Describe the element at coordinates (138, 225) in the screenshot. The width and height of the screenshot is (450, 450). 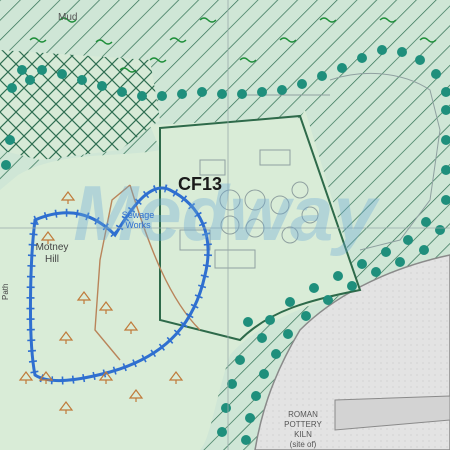
I see `sewage-label-2: Works` at that location.